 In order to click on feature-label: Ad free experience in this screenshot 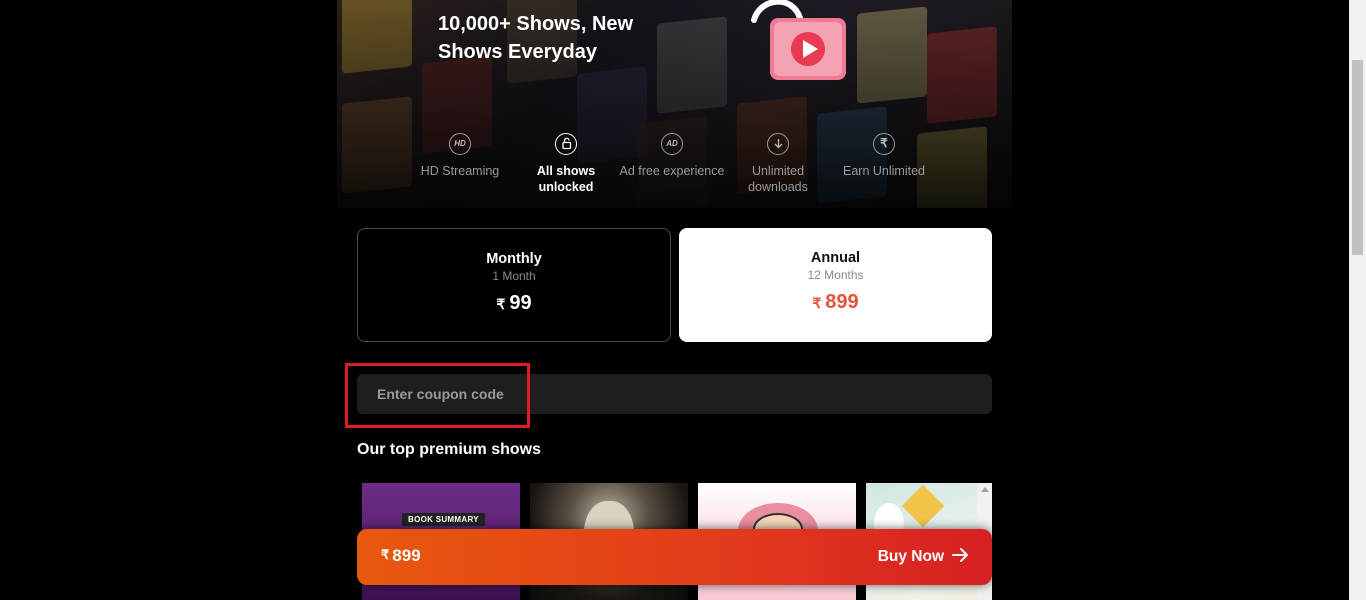, I will do `click(672, 171)`.